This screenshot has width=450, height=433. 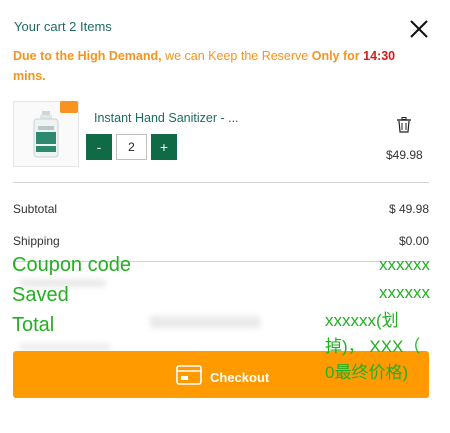 What do you see at coordinates (99, 147) in the screenshot?
I see `quantity-decrease-button: -` at bounding box center [99, 147].